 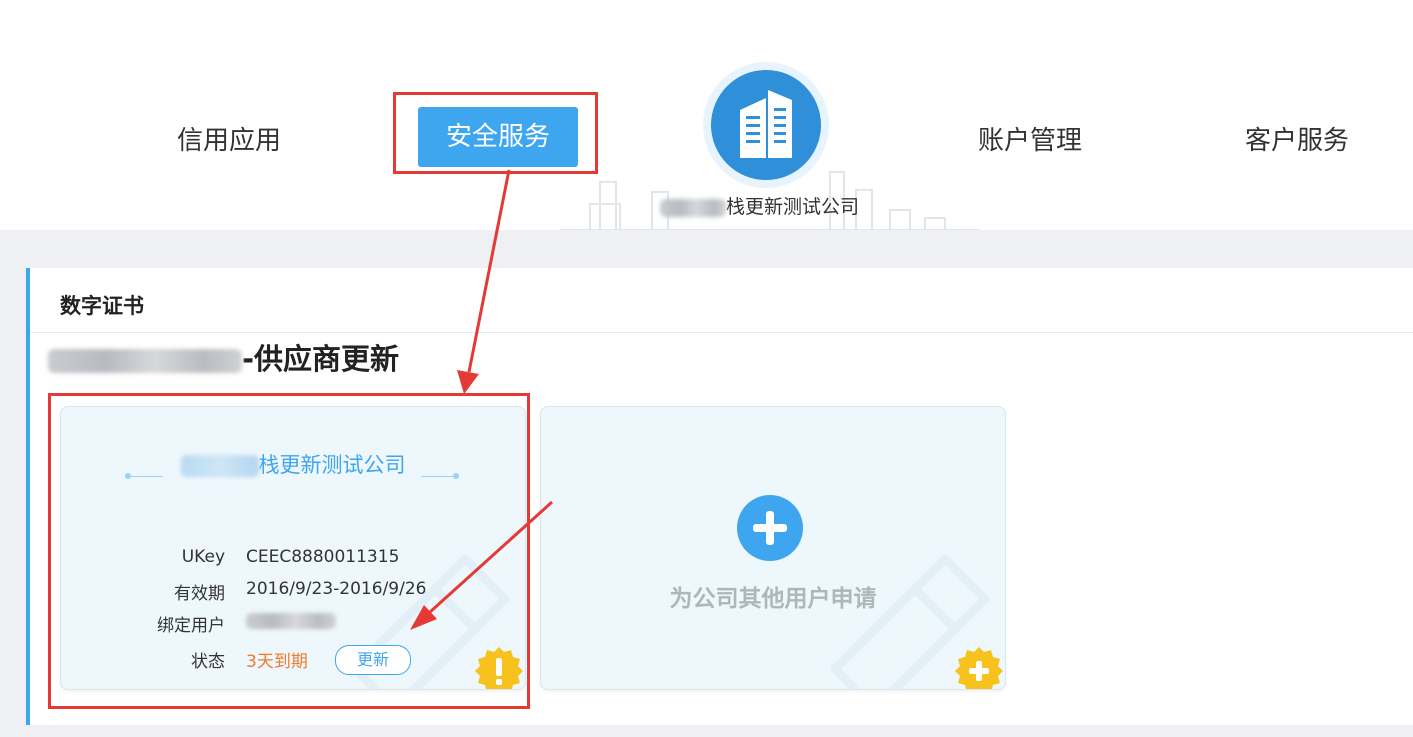 I want to click on nav-customer-service: 客户服务, so click(x=1297, y=138).